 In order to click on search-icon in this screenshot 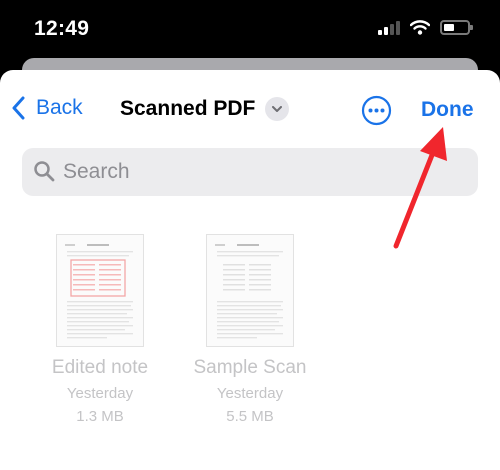, I will do `click(44, 171)`.